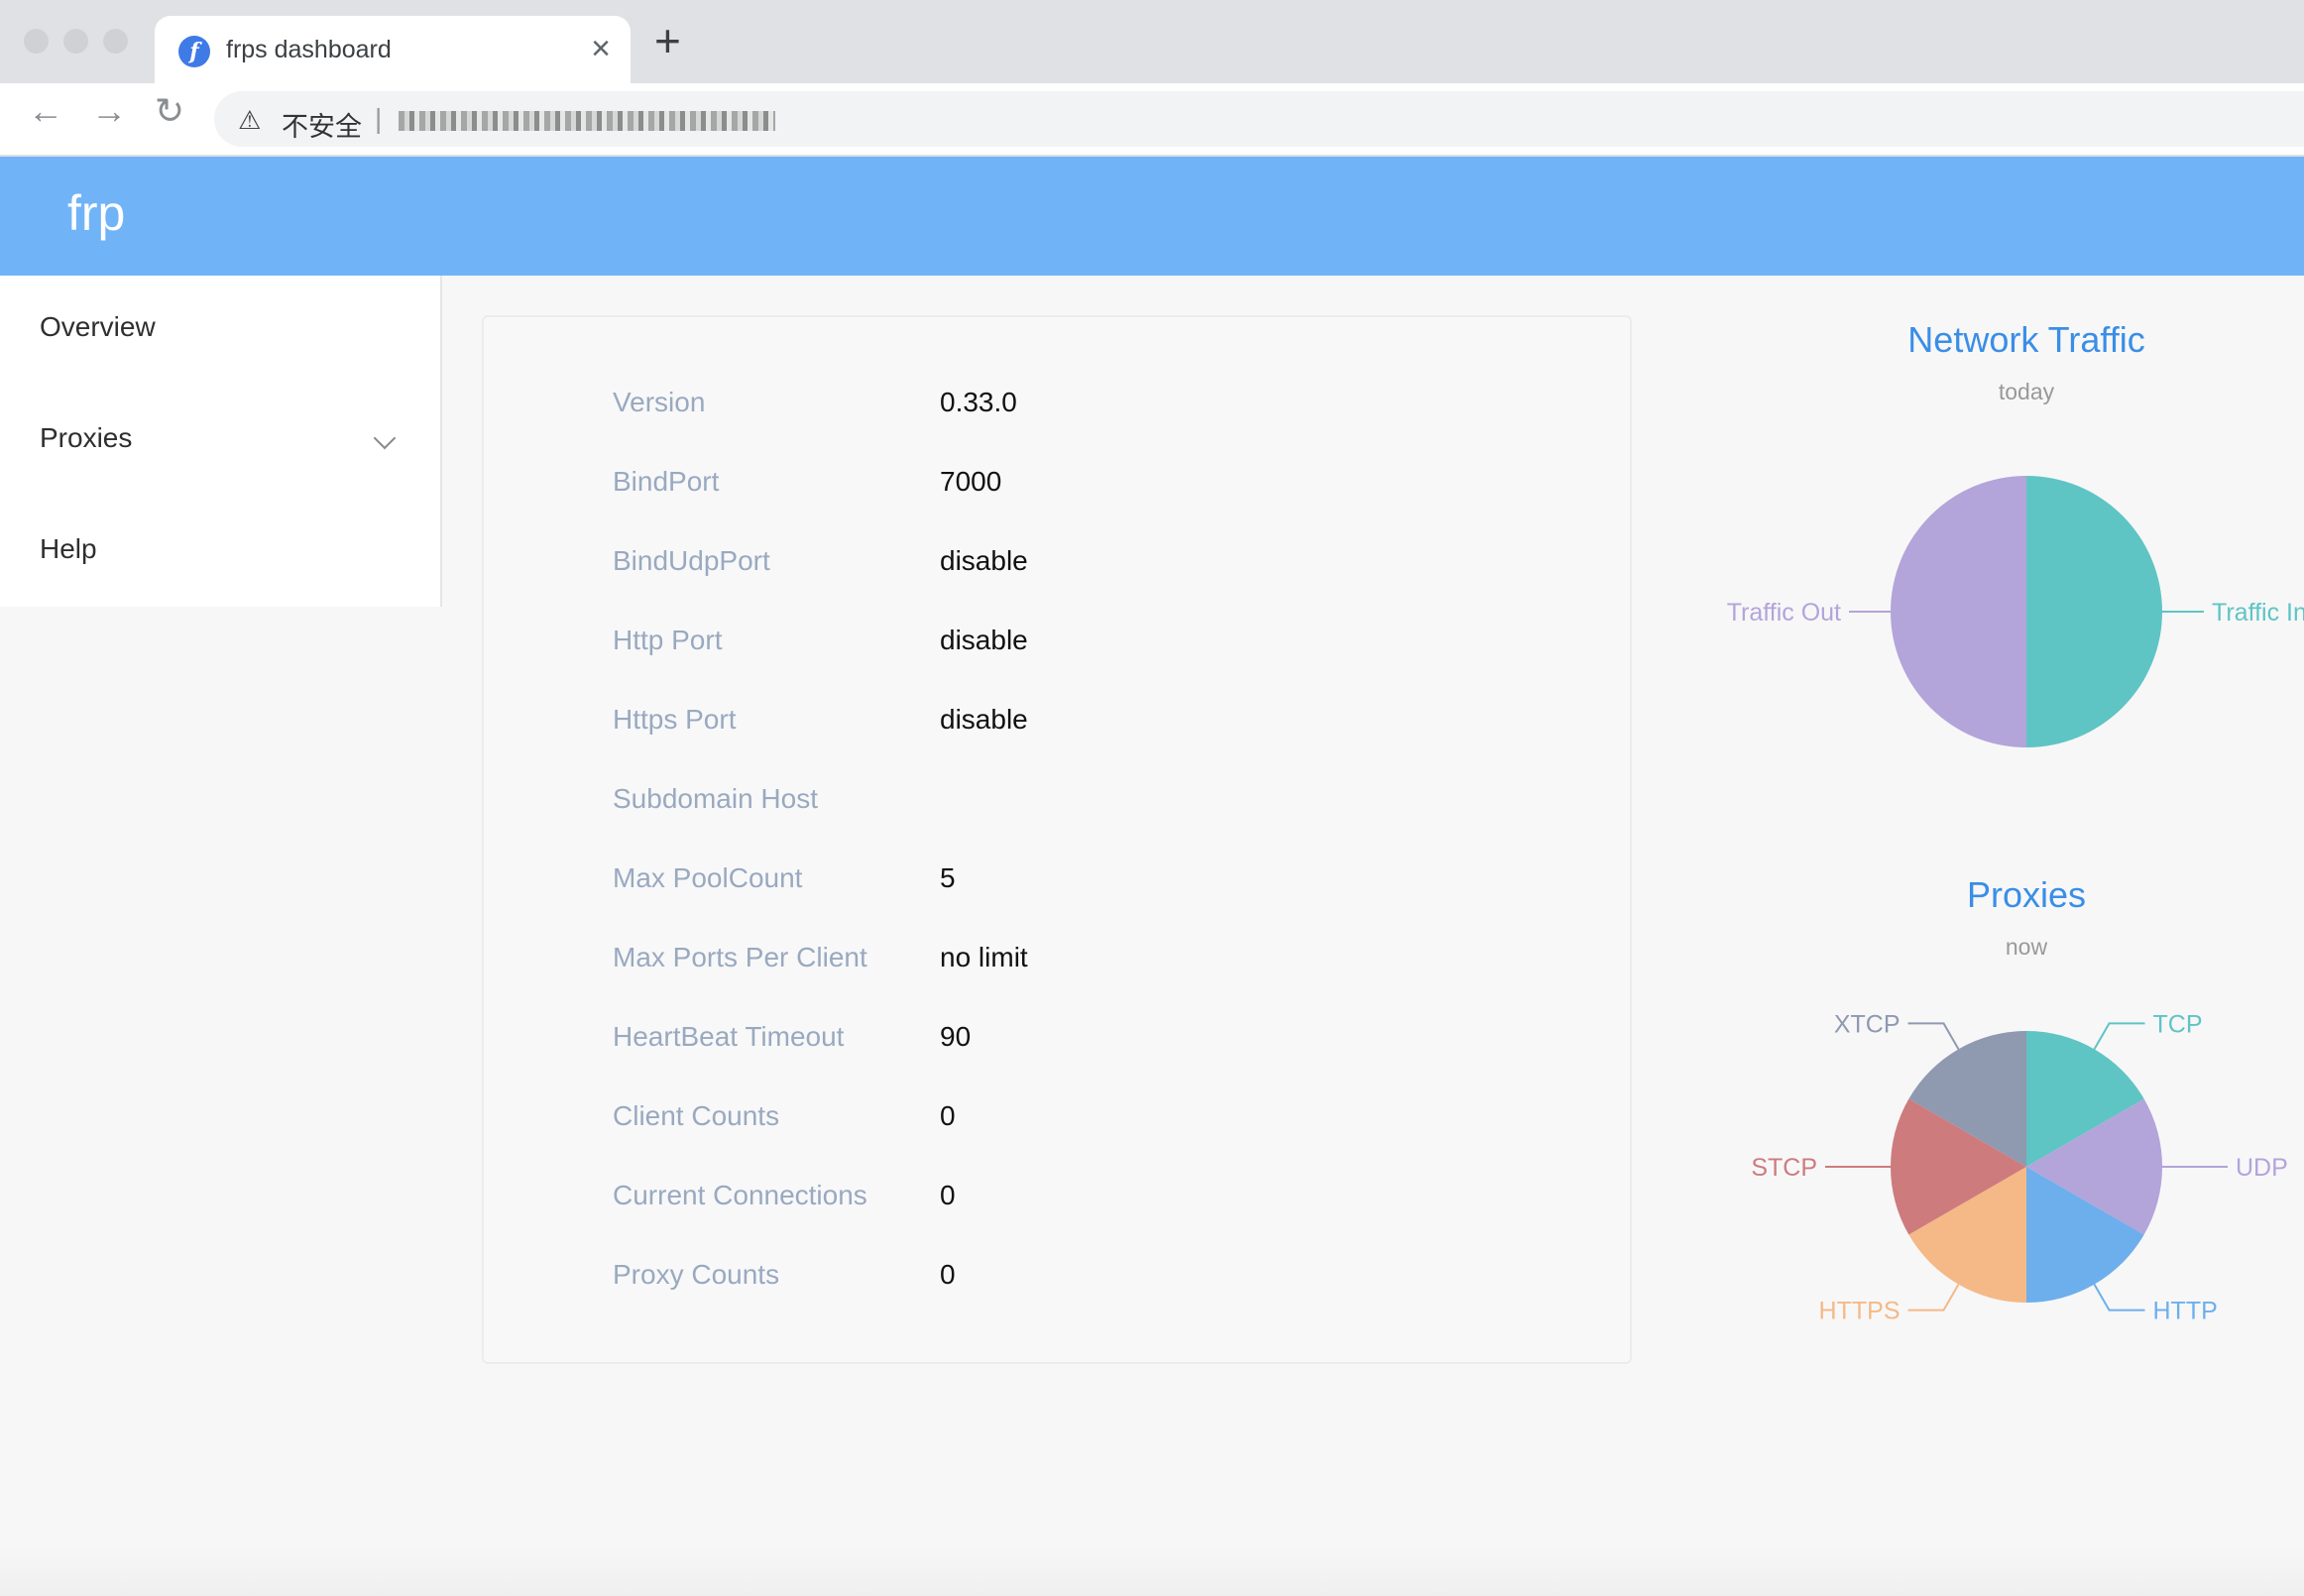 The width and height of the screenshot is (2304, 1596). I want to click on close-icon: ×, so click(601, 49).